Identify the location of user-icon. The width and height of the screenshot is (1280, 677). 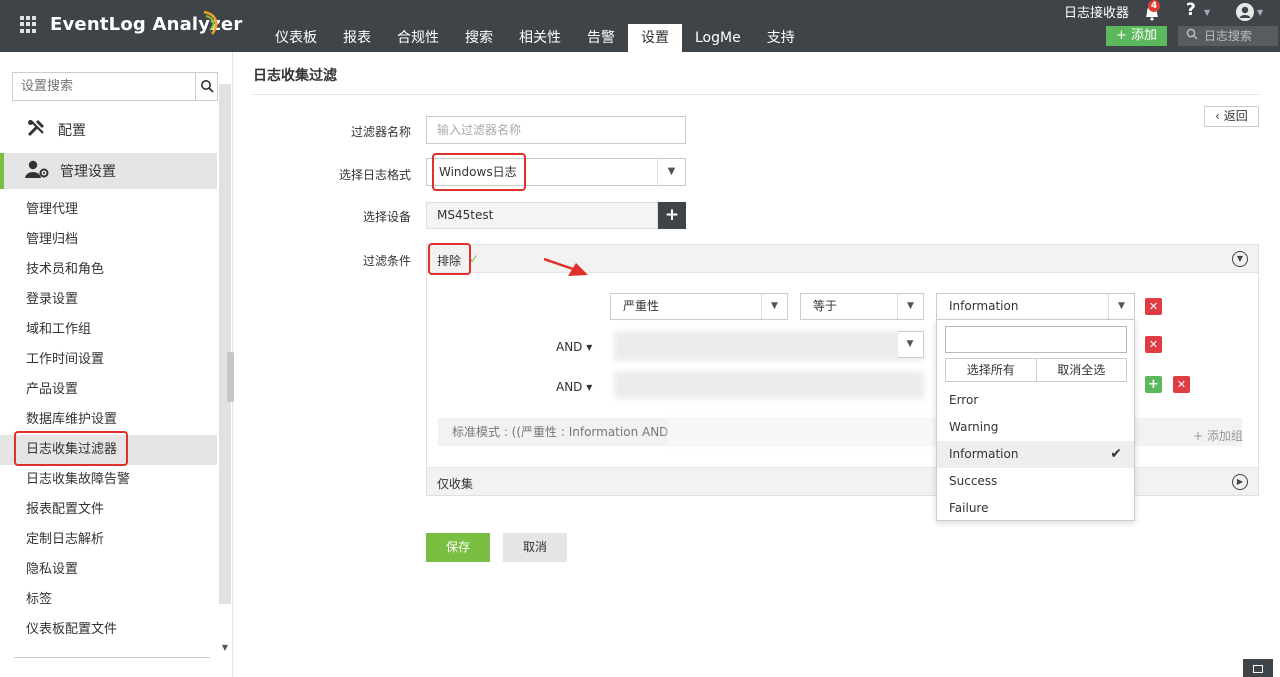
(1245, 12).